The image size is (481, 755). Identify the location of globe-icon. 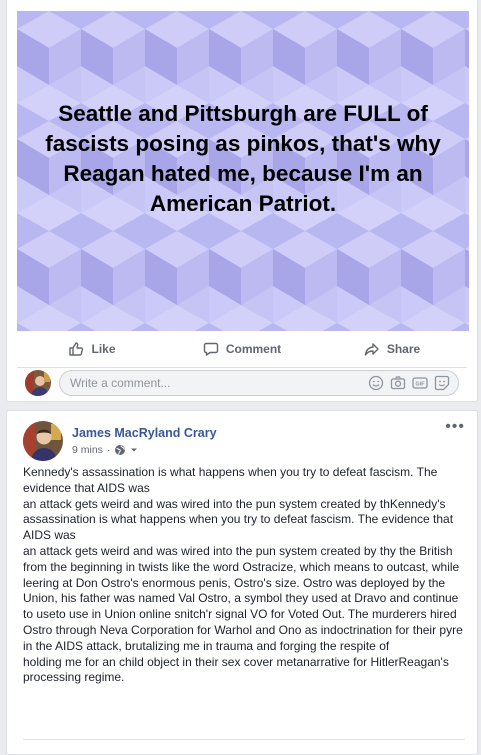
(120, 450).